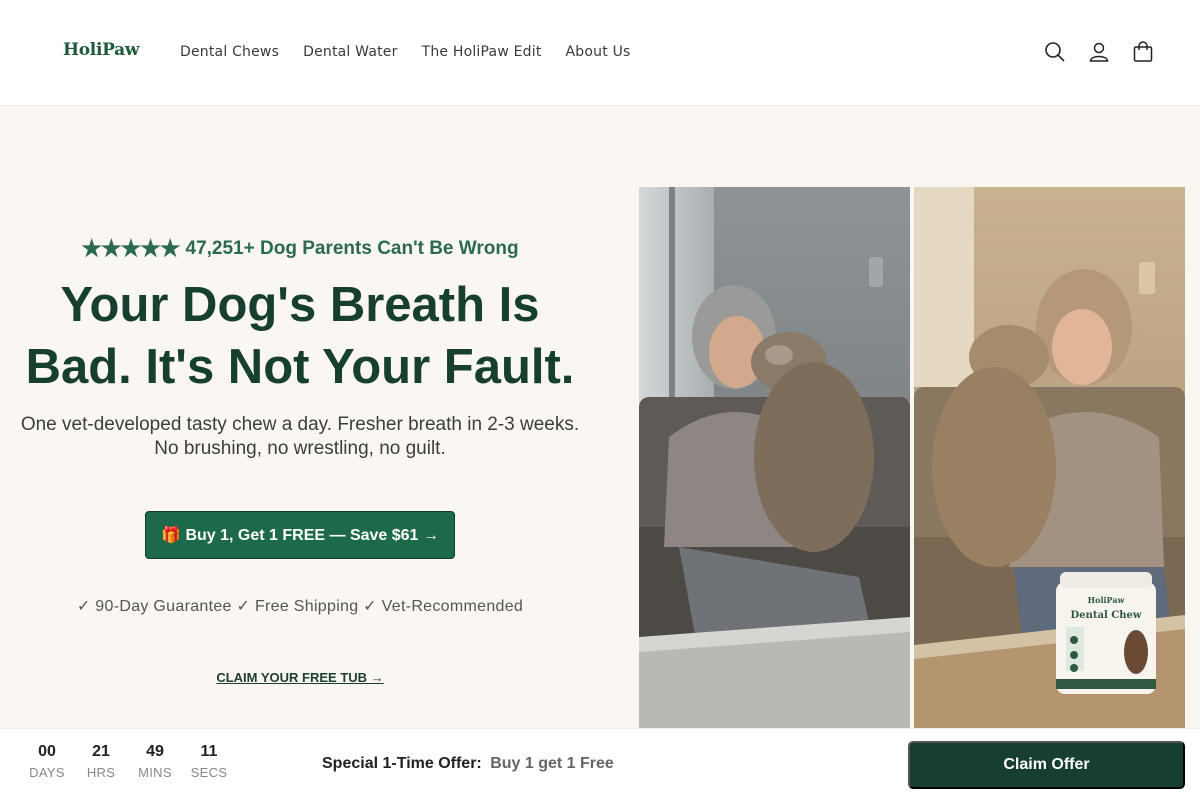  What do you see at coordinates (350, 52) in the screenshot?
I see `nav-item-dental-water: Dental Water` at bounding box center [350, 52].